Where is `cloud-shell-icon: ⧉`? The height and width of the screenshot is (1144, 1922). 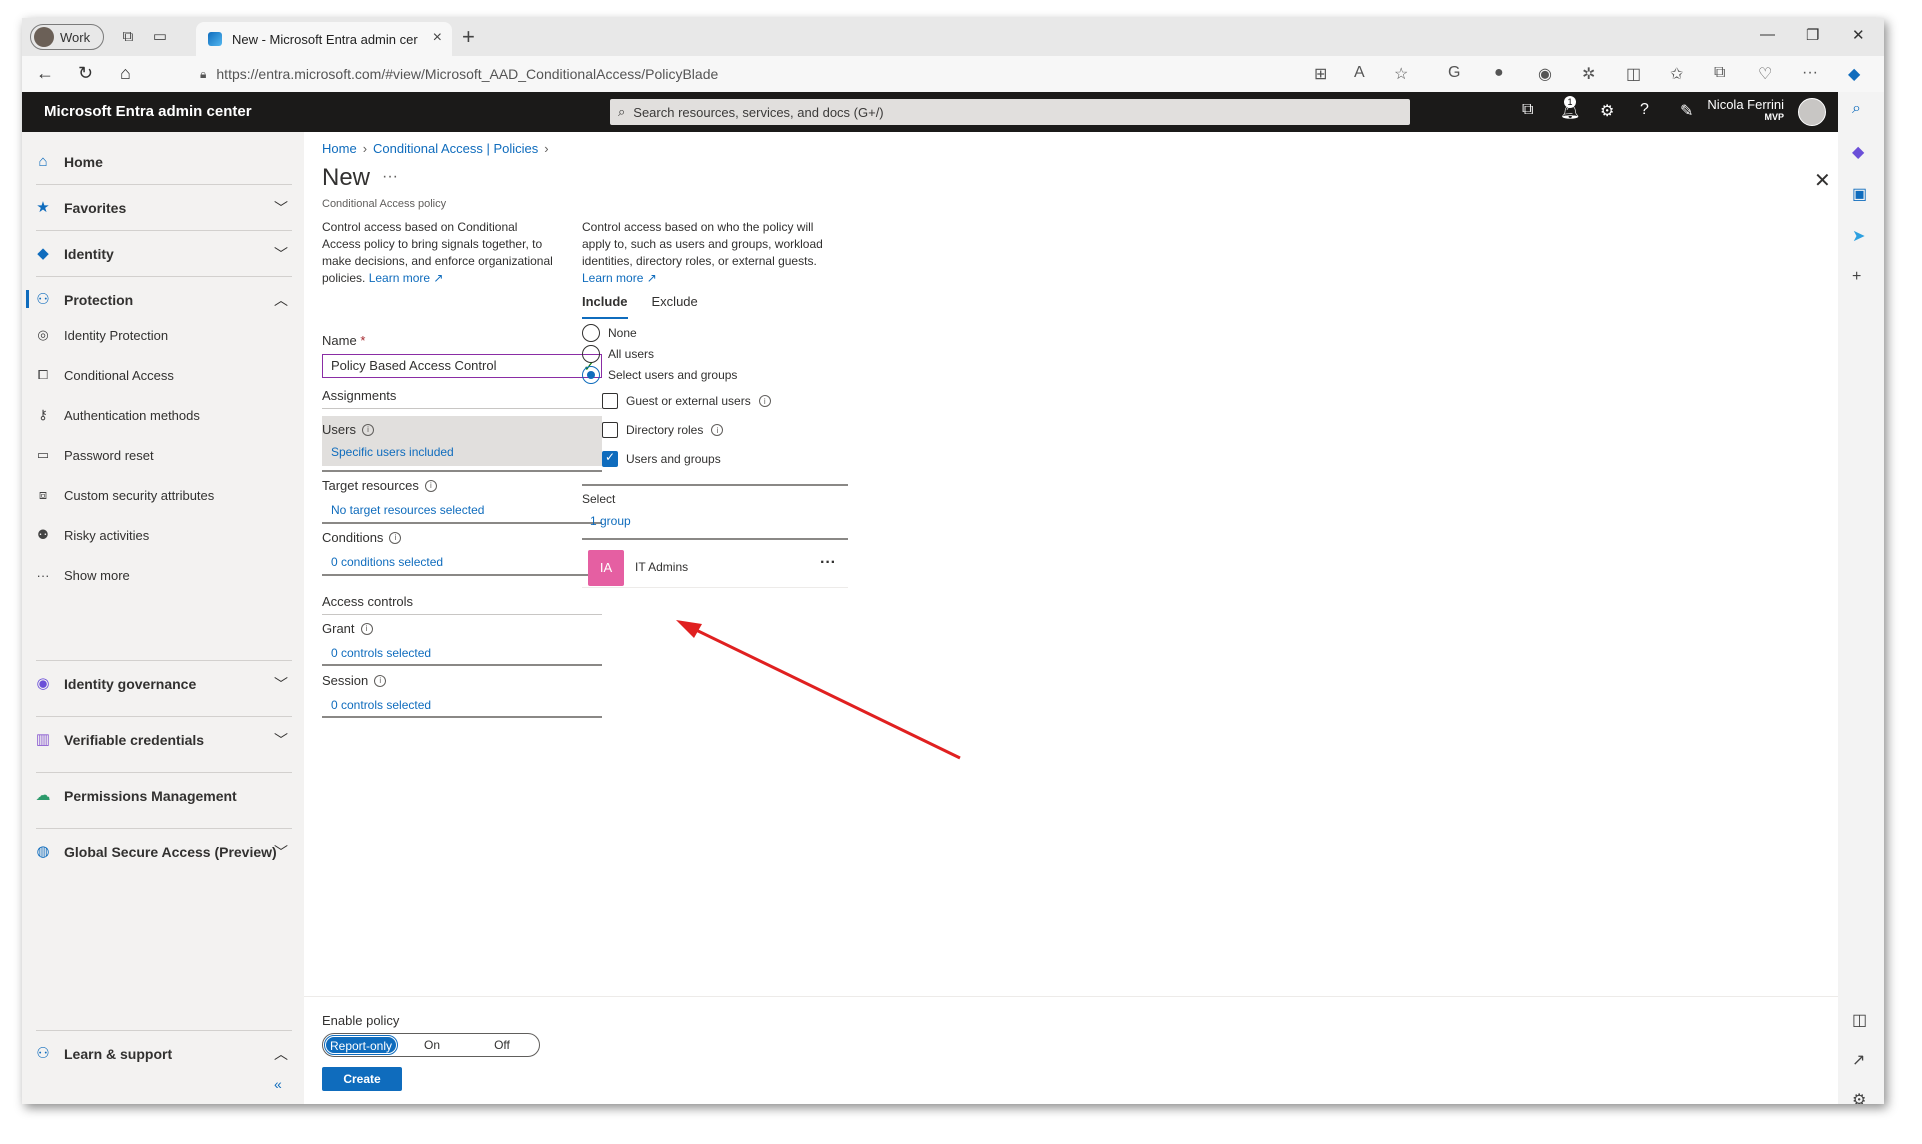 cloud-shell-icon: ⧉ is located at coordinates (1527, 110).